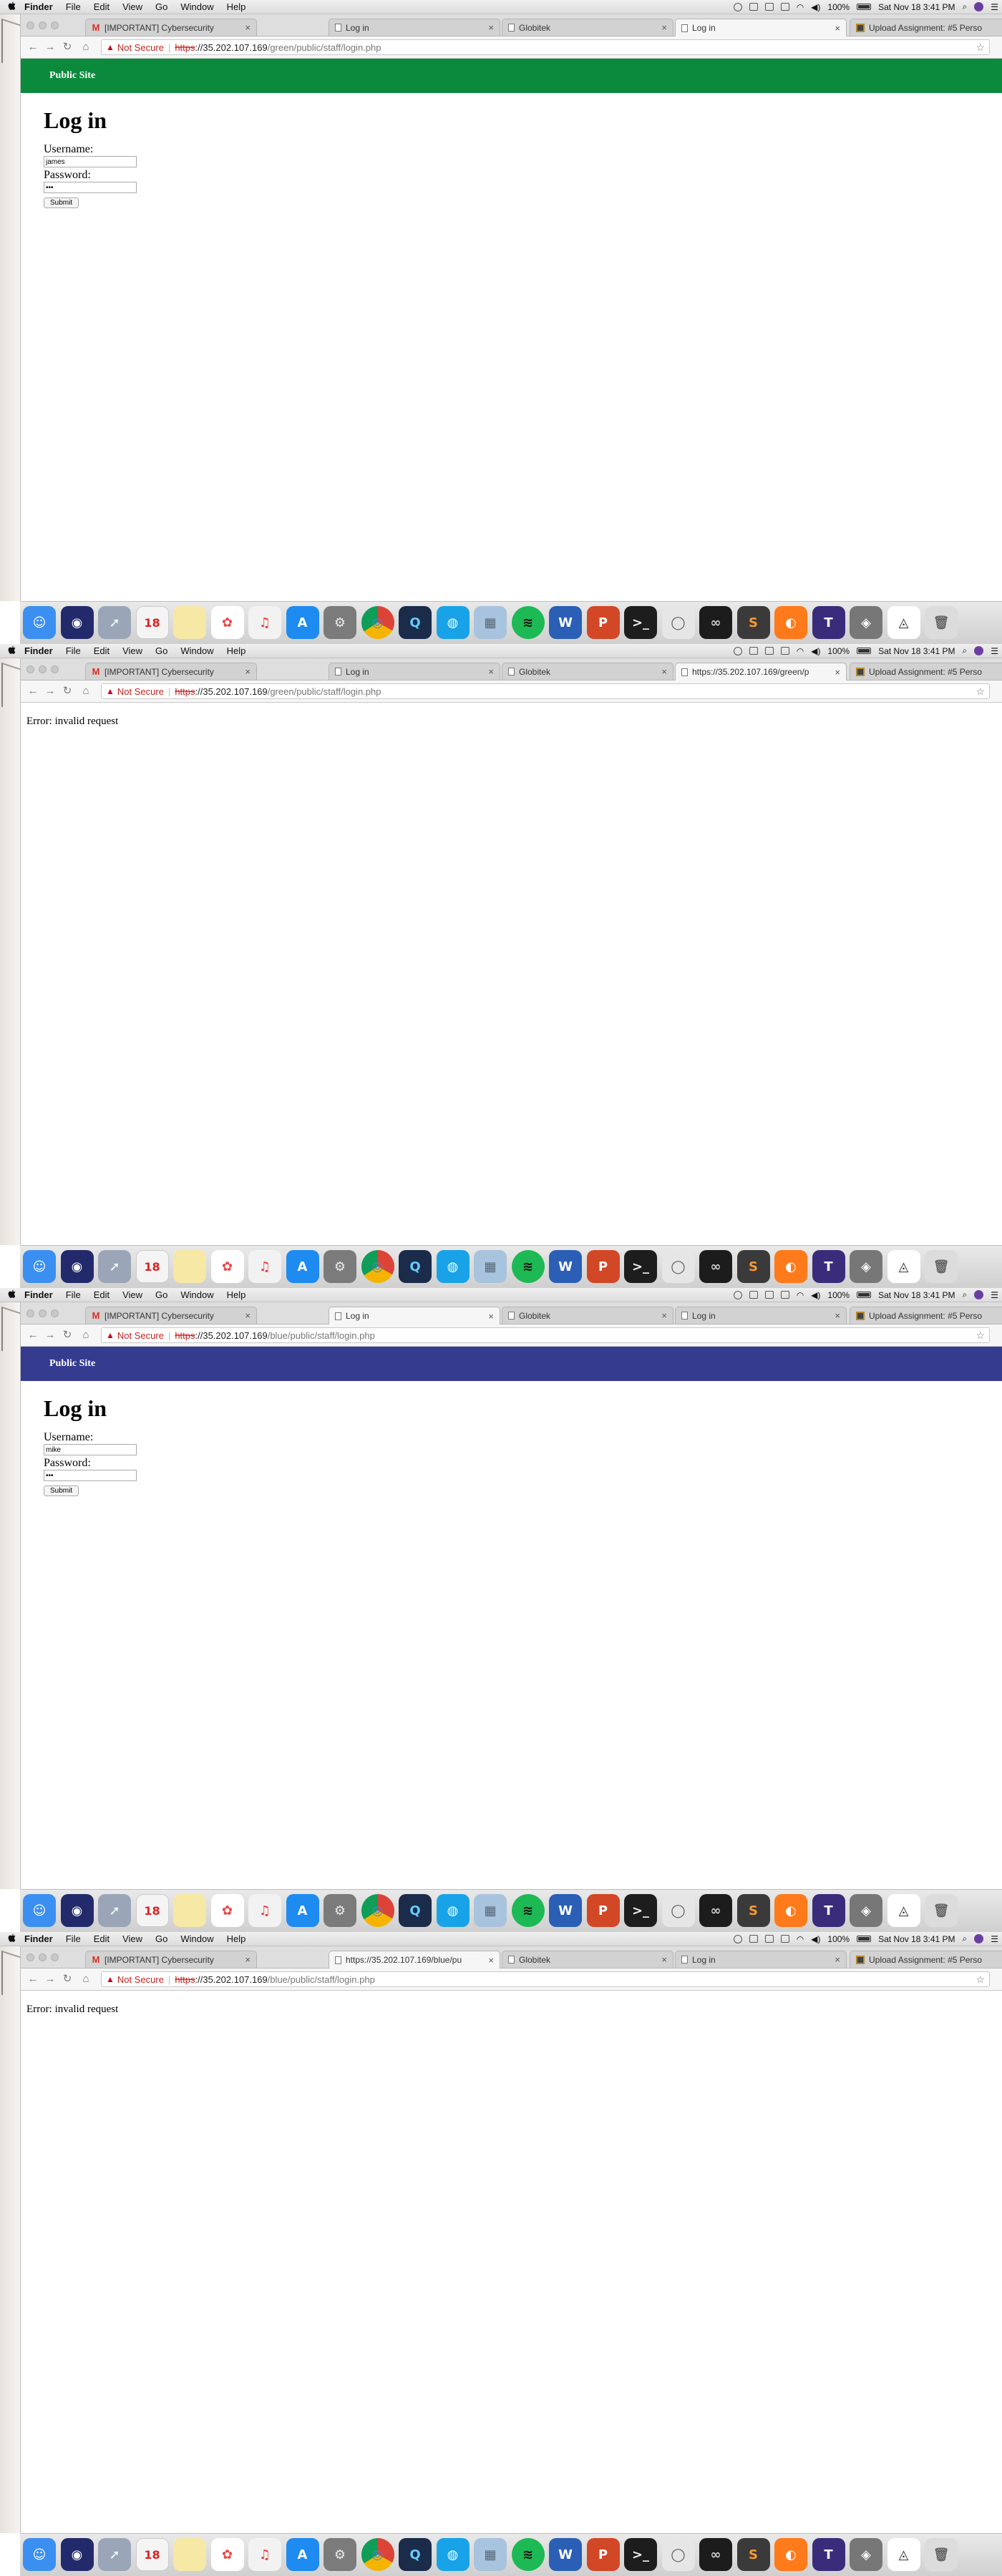 This screenshot has width=1002, height=2576. Describe the element at coordinates (828, 622) in the screenshot. I see `text-tool-icon: T` at that location.